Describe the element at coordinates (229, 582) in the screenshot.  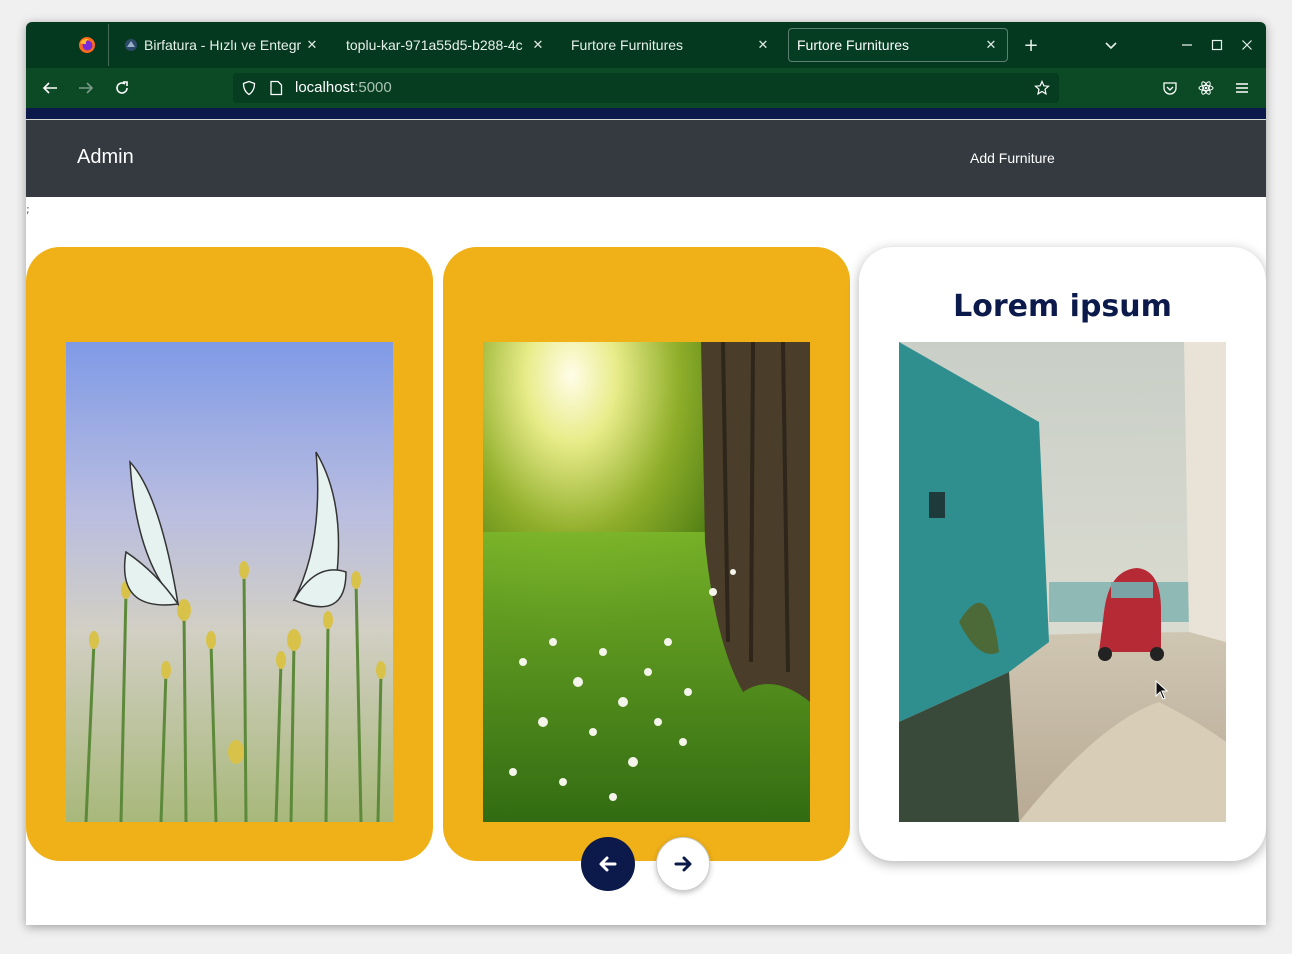
I see `butterflies-image` at that location.